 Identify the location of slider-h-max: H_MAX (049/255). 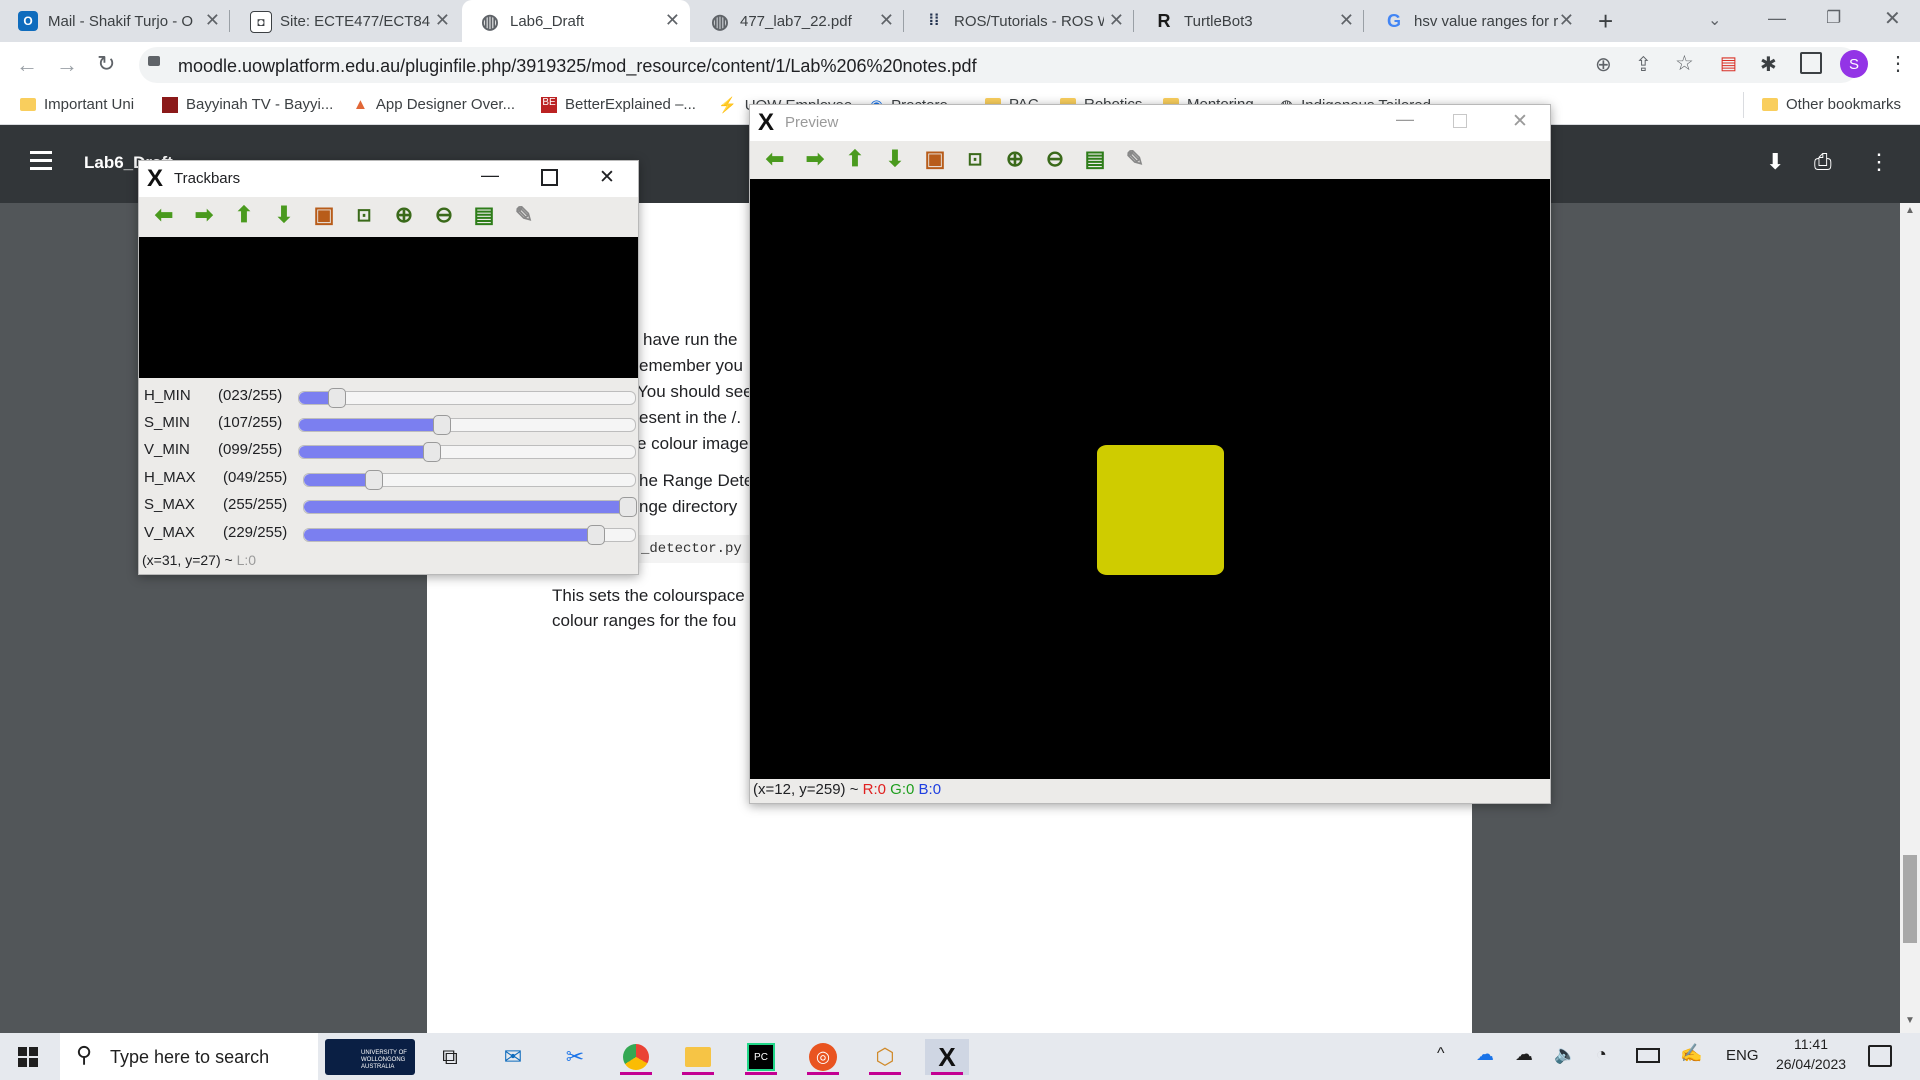
(388, 477).